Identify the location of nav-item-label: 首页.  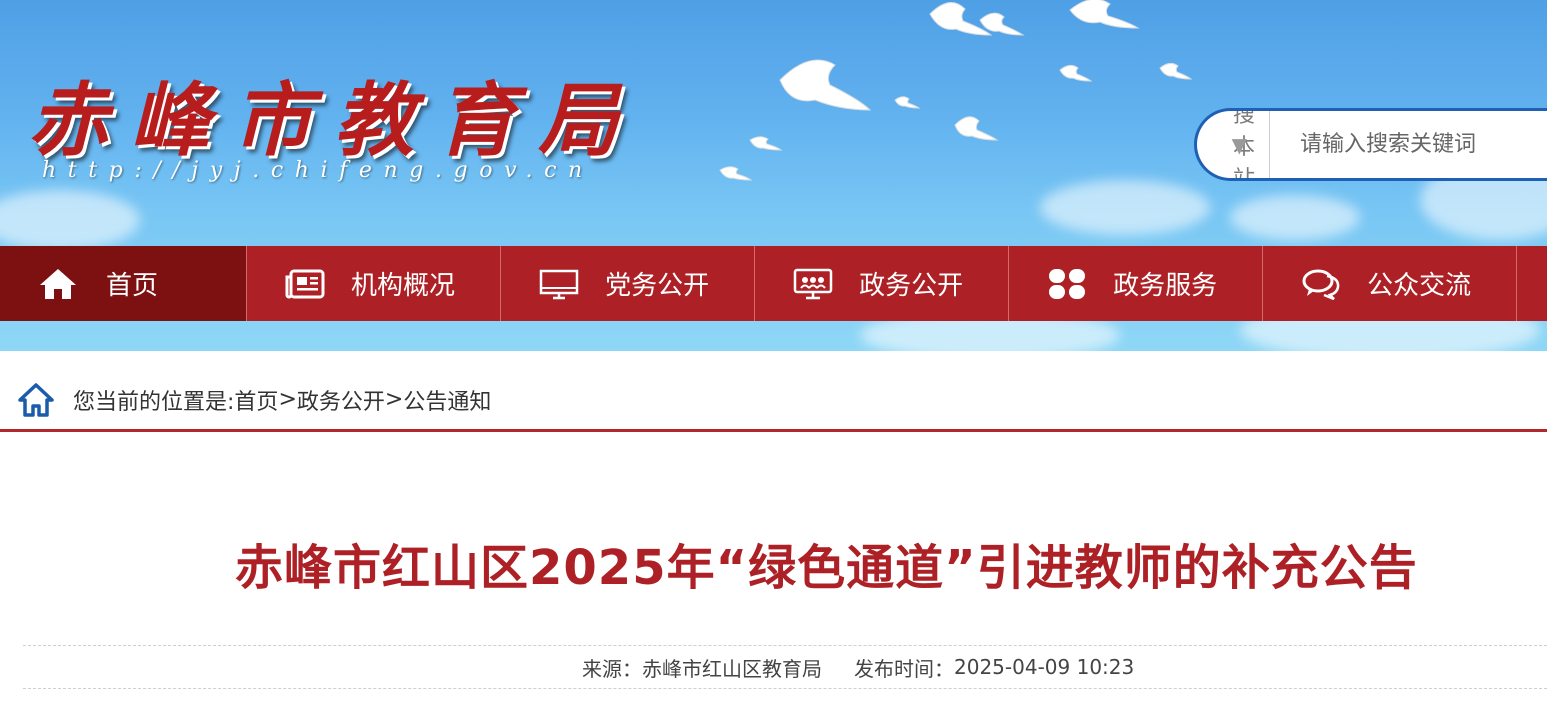
(132, 286).